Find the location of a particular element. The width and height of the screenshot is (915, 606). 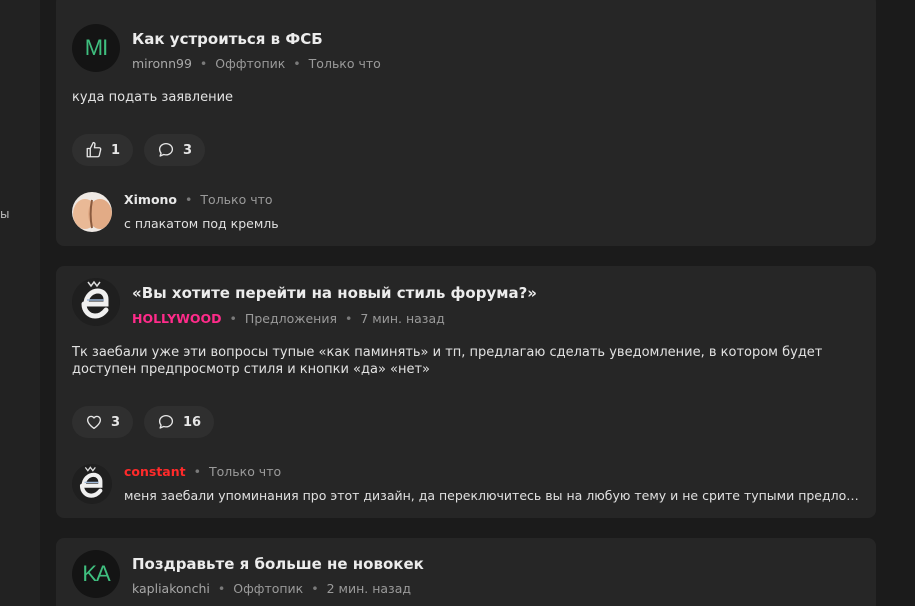

user-avatar-image is located at coordinates (92, 212).